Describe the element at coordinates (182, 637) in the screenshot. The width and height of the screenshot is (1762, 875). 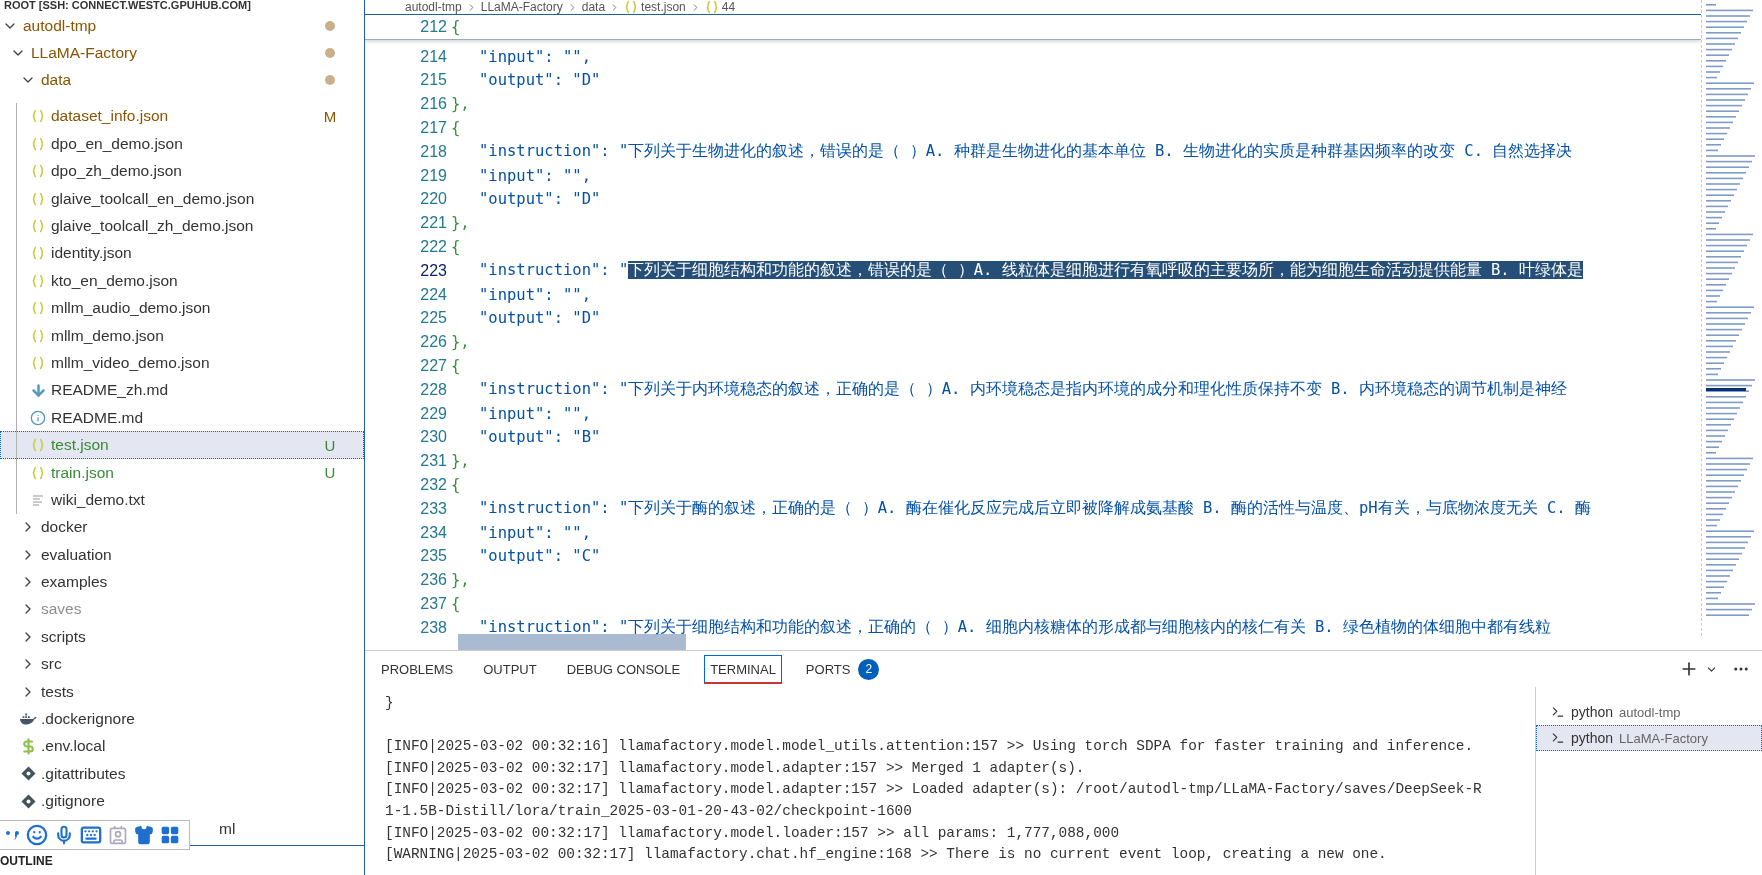
I see `folder-item: scripts` at that location.